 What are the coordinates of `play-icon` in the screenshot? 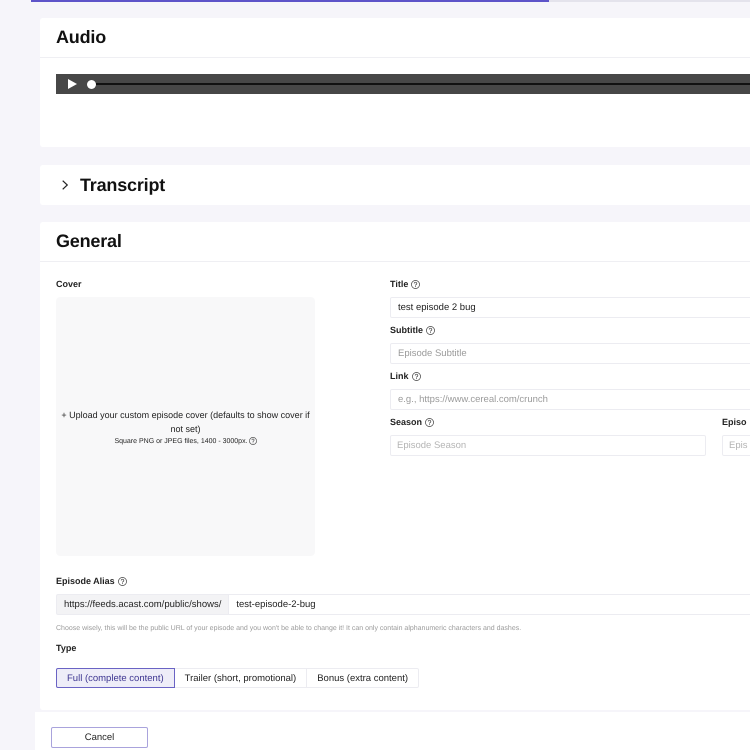 It's located at (72, 84).